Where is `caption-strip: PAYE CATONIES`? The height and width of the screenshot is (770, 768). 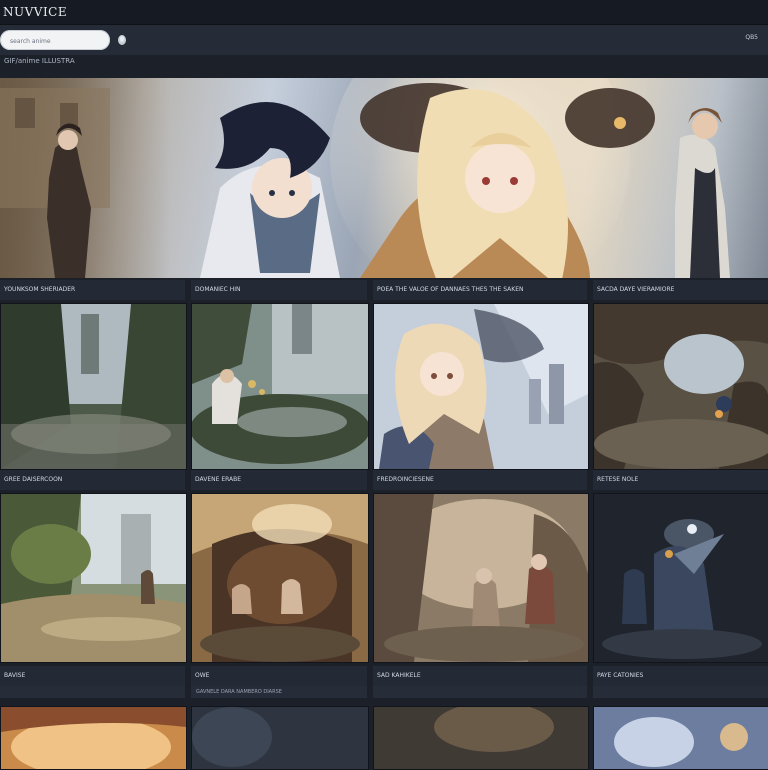
caption-strip: PAYE CATONIES is located at coordinates (680, 676).